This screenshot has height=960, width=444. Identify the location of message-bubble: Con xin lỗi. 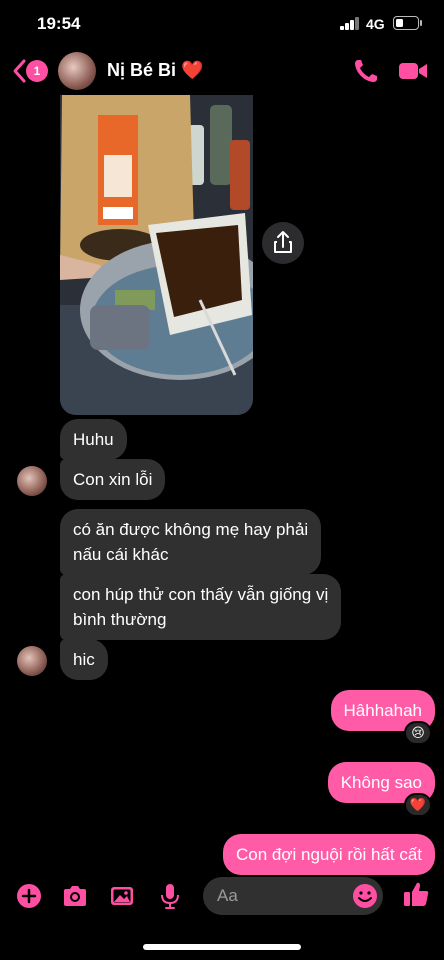
(113, 479).